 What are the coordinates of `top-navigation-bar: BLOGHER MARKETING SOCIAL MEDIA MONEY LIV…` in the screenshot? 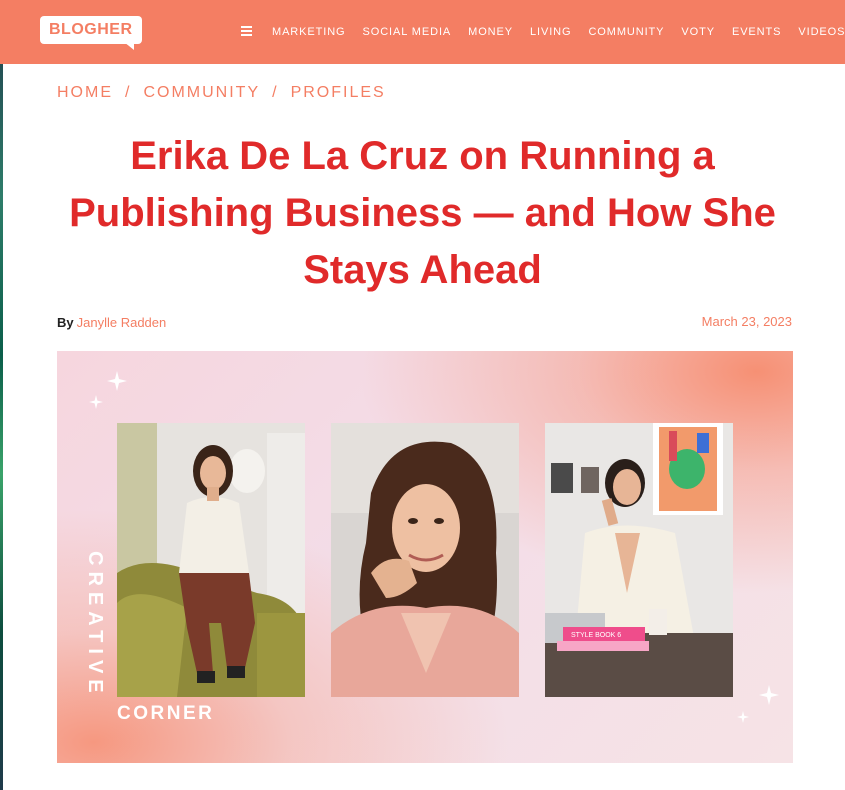 It's located at (422, 32).